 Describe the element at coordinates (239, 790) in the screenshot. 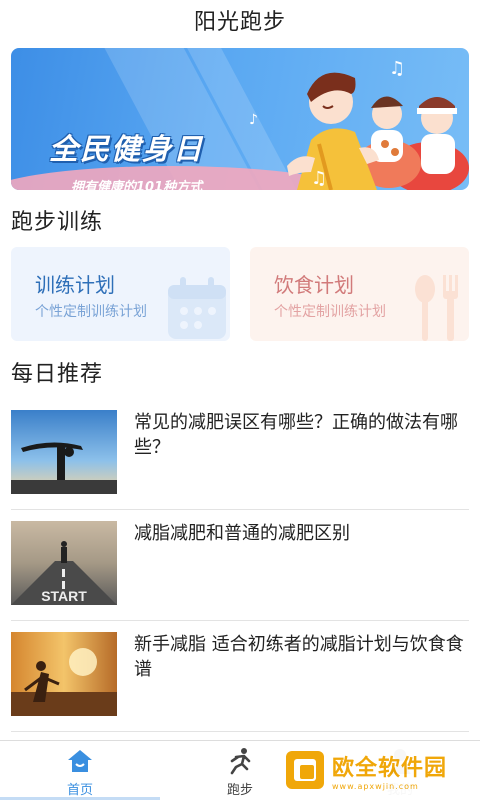

I see `nav-label-running: 跑步` at that location.